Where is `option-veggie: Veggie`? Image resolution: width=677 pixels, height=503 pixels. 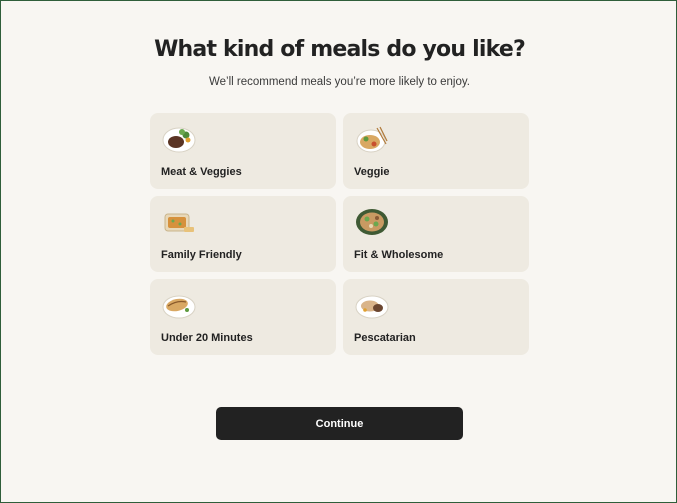
option-veggie: Veggie is located at coordinates (436, 151).